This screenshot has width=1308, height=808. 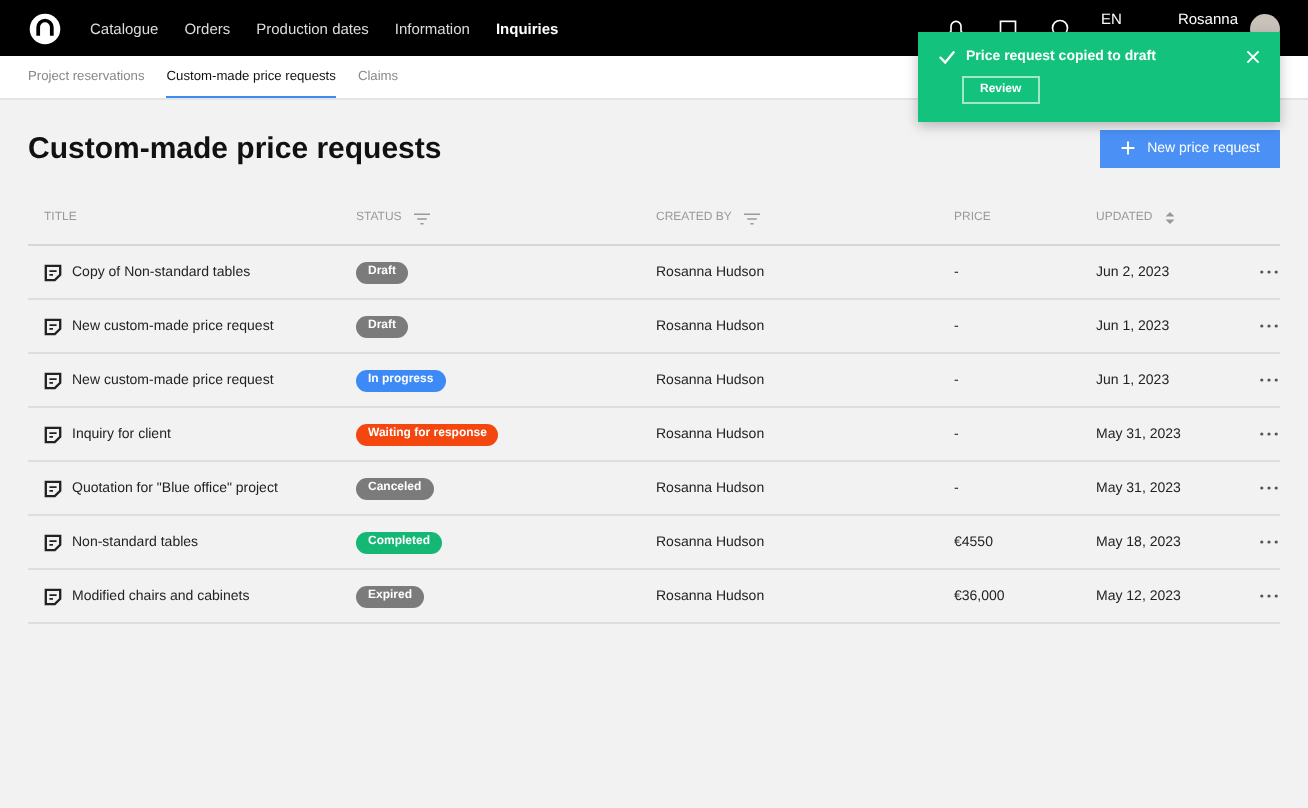 What do you see at coordinates (947, 57) in the screenshot?
I see `check-icon` at bounding box center [947, 57].